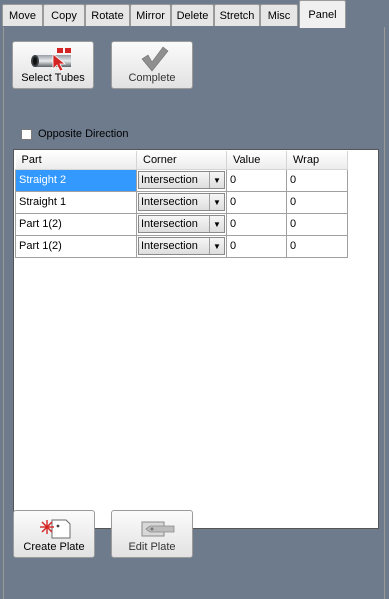  I want to click on select-tubes-icon, so click(53, 59).